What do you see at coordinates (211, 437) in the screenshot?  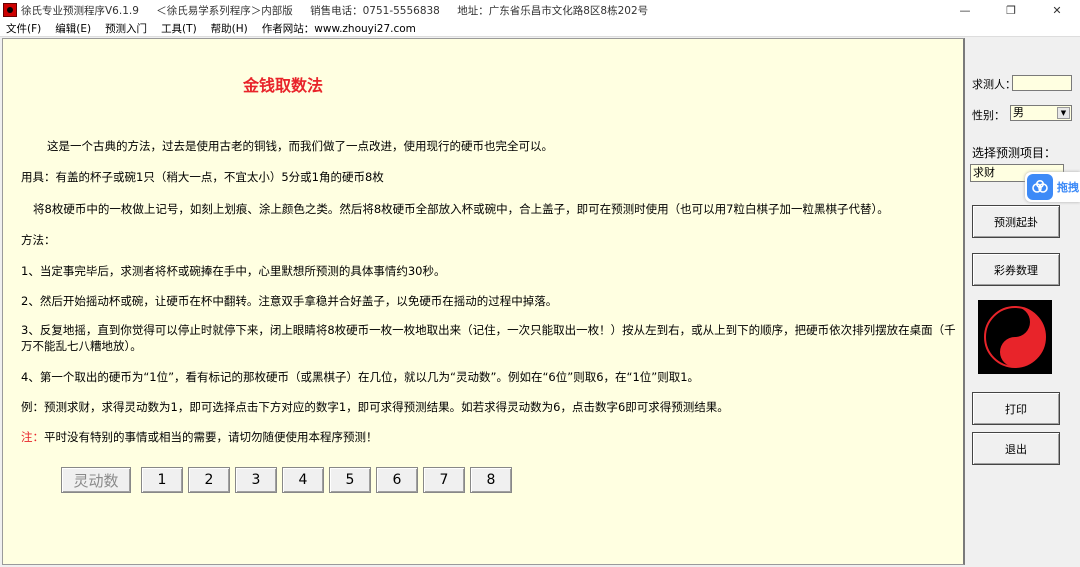 I see `note-text: 平时没有特别的事情或相当的需要，请切勿随便使用本程序预测！` at bounding box center [211, 437].